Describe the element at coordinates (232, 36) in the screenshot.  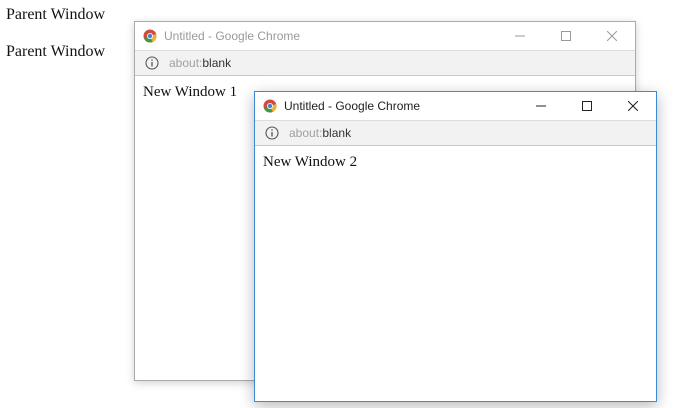
I see `window-1-title: Untitled - Google Chrome` at that location.